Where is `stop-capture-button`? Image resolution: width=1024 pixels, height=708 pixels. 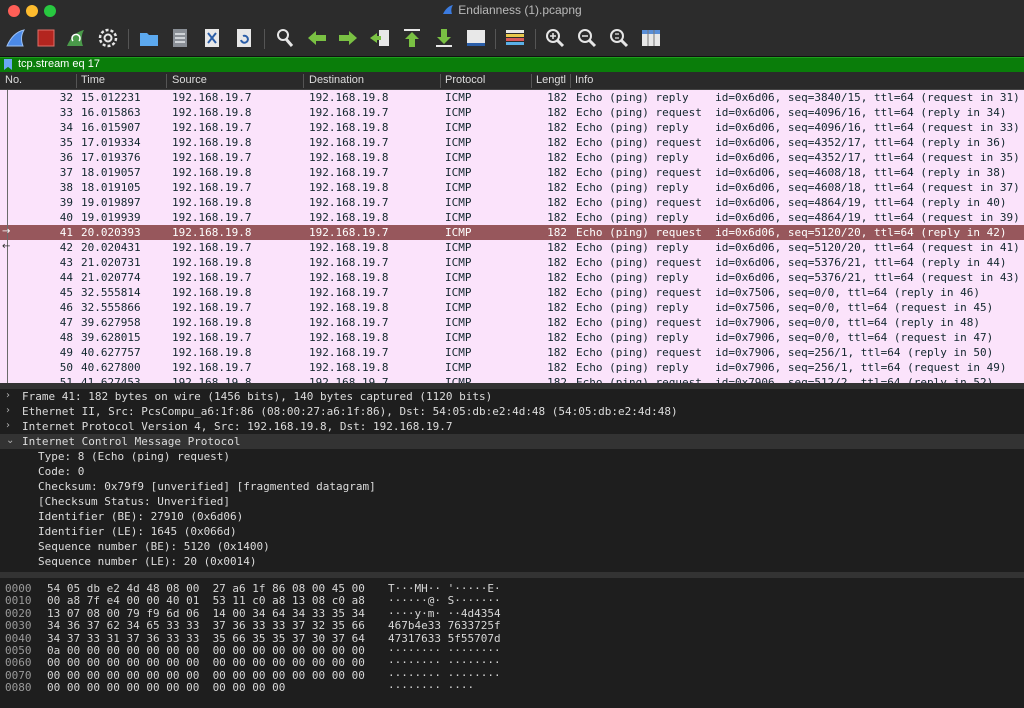
stop-capture-button is located at coordinates (46, 38).